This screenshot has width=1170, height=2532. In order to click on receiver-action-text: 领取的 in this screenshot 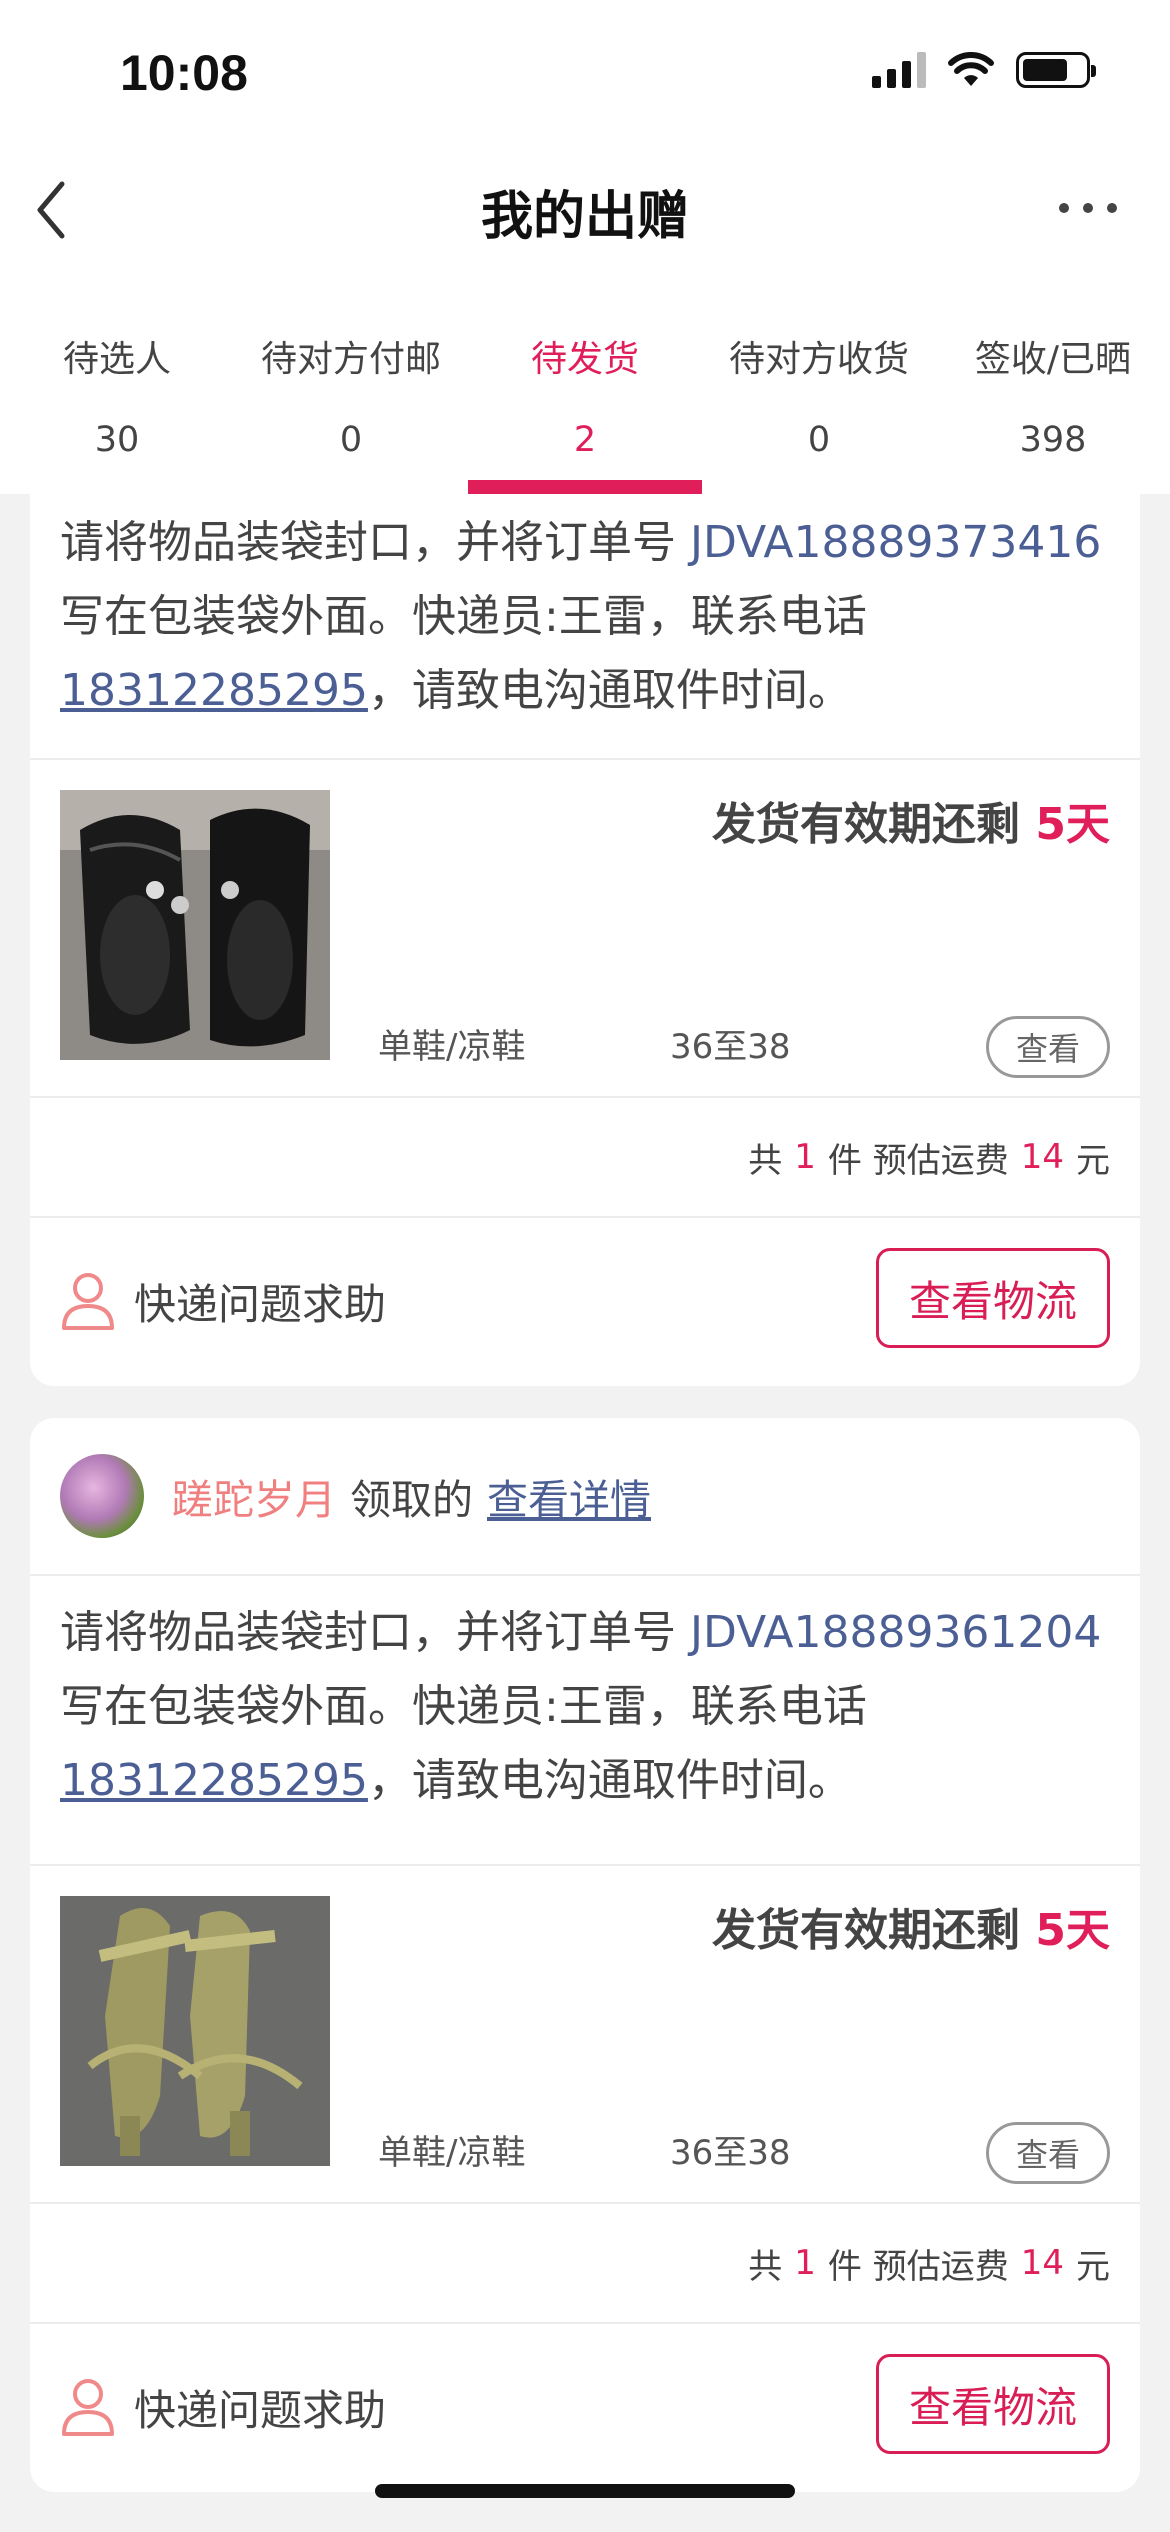, I will do `click(411, 1500)`.